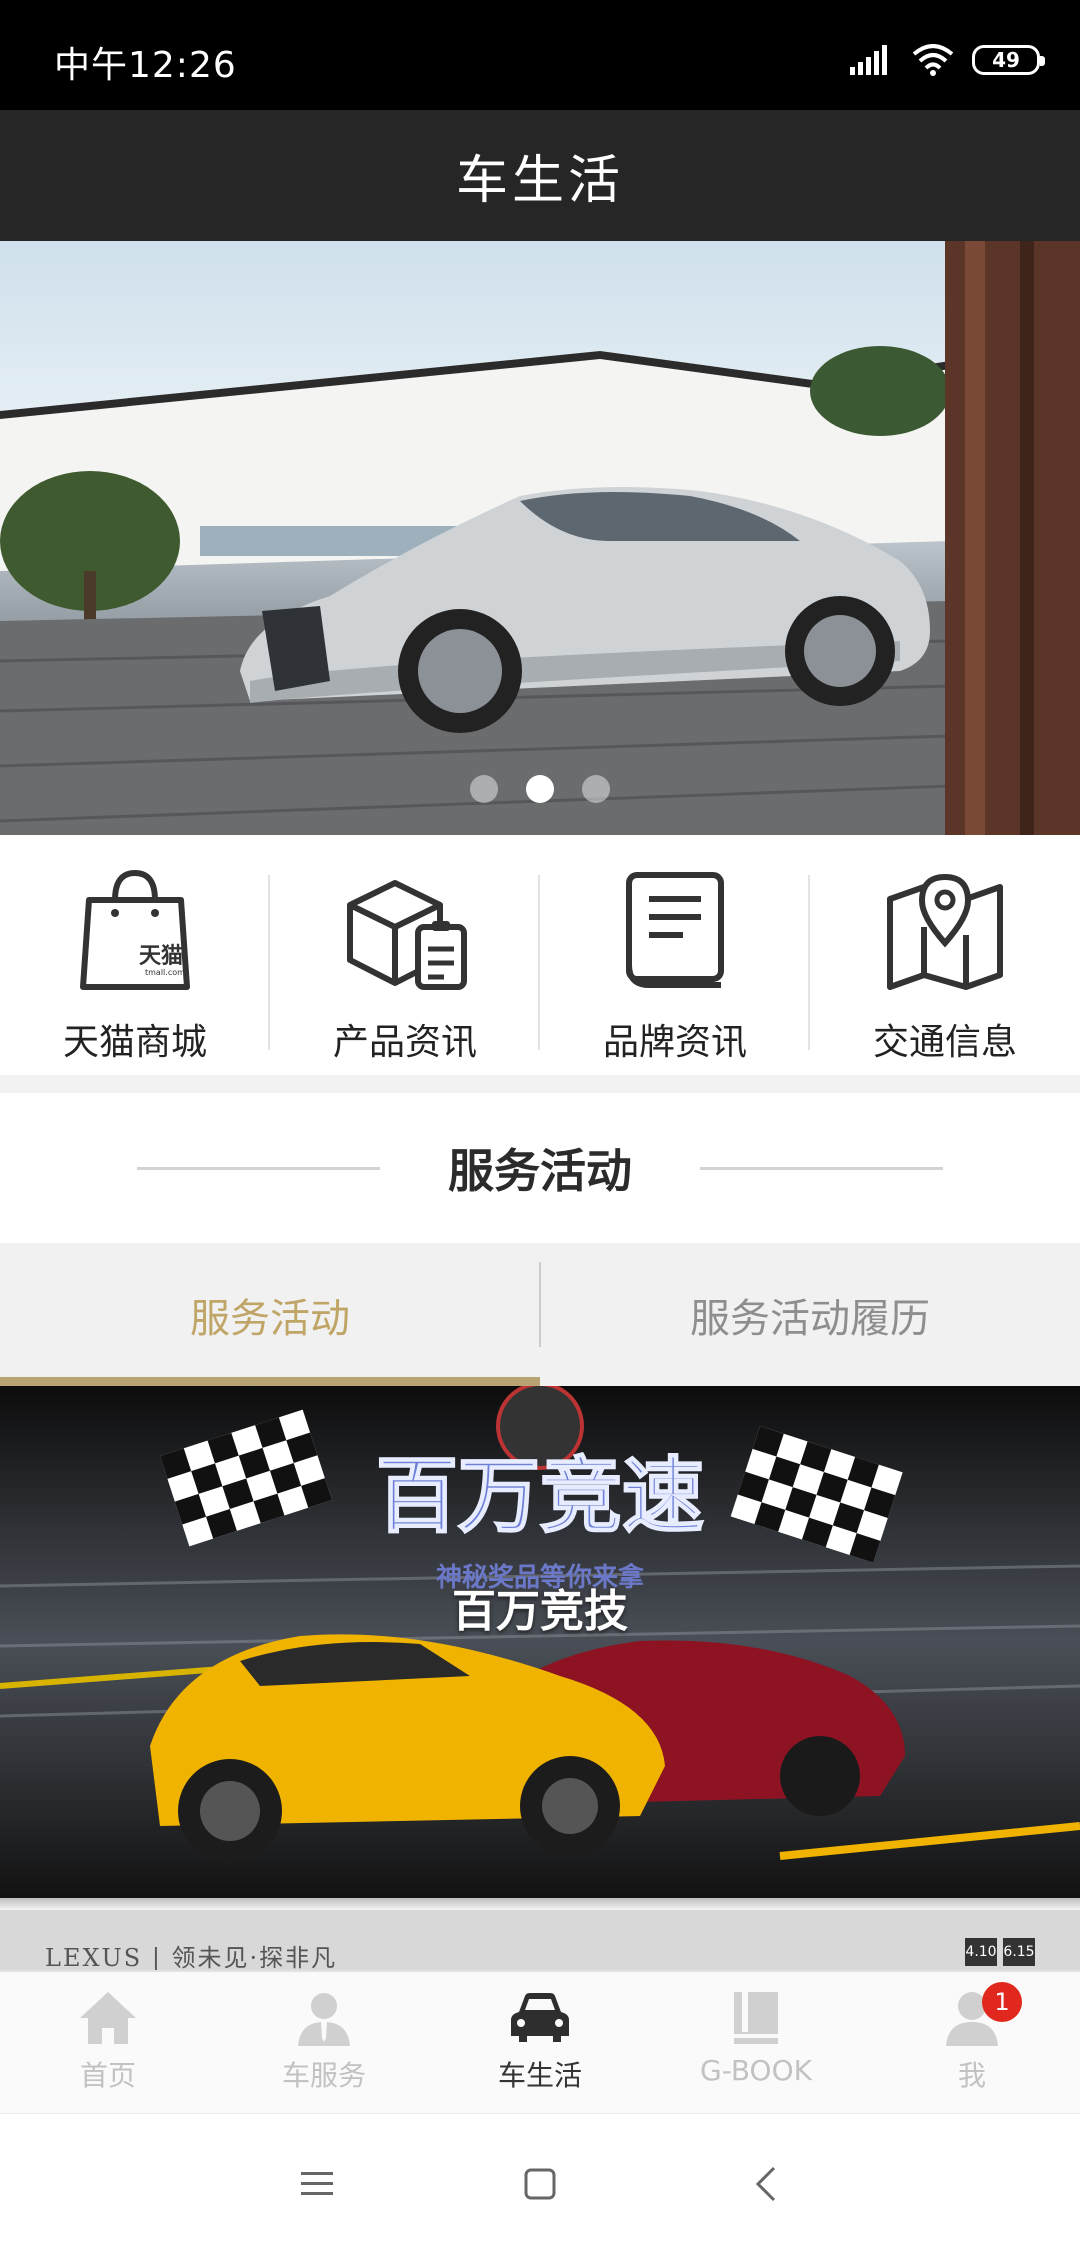 Image resolution: width=1080 pixels, height=2244 pixels. I want to click on nav-item-me: 我 1, so click(972, 2042).